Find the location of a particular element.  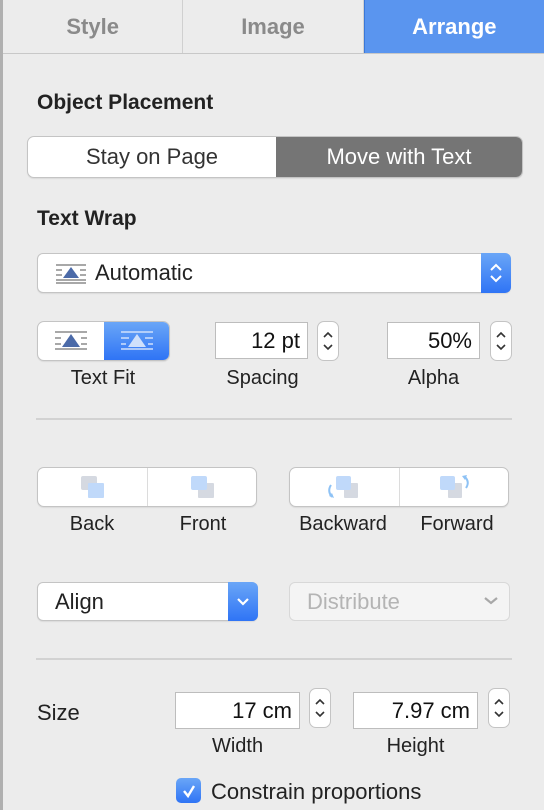

move-with-text-option: Move with Text is located at coordinates (399, 157).